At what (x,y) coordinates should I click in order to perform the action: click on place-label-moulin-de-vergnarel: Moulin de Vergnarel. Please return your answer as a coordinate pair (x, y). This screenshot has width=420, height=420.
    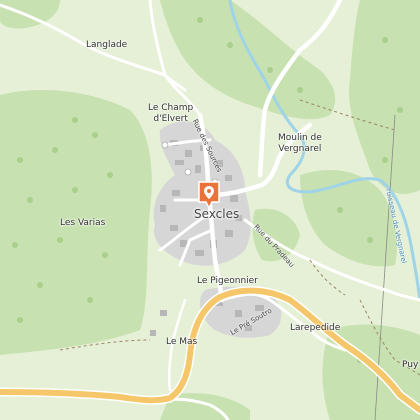
    Looking at the image, I should click on (300, 143).